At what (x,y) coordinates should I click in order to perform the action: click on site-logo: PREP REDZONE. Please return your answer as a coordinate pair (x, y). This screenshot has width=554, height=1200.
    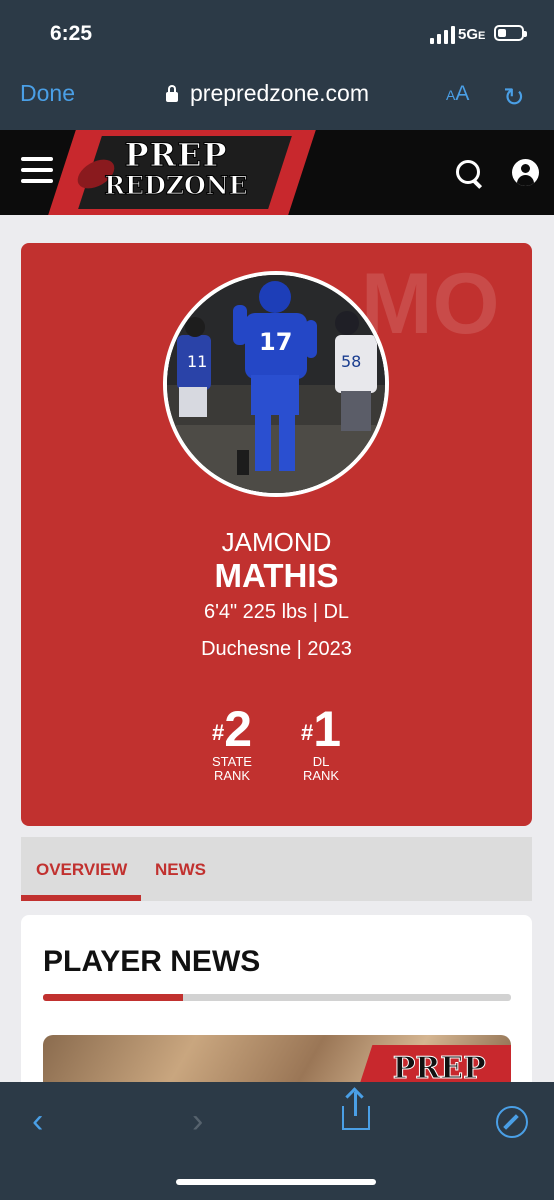
    Looking at the image, I should click on (176, 169).